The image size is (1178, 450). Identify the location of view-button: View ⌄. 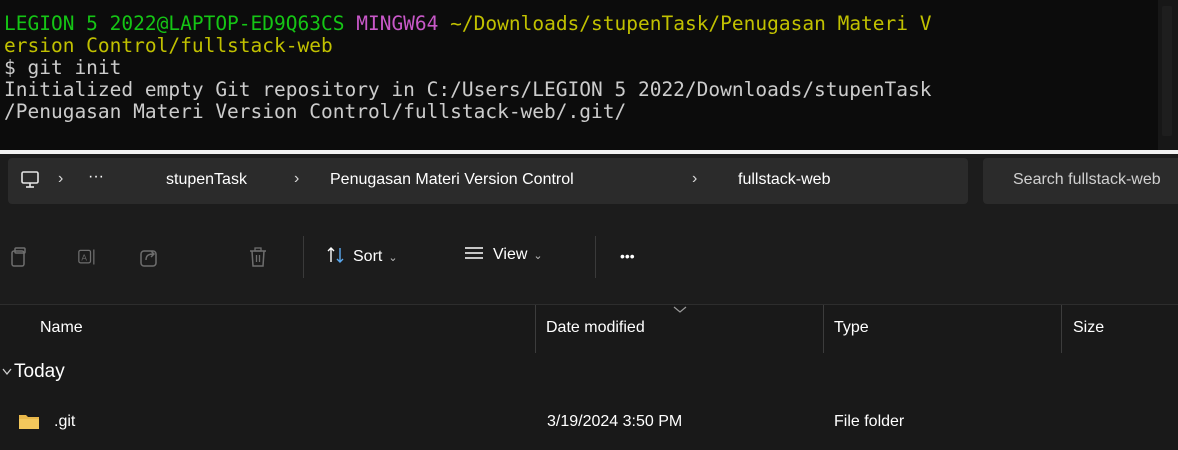
(503, 255).